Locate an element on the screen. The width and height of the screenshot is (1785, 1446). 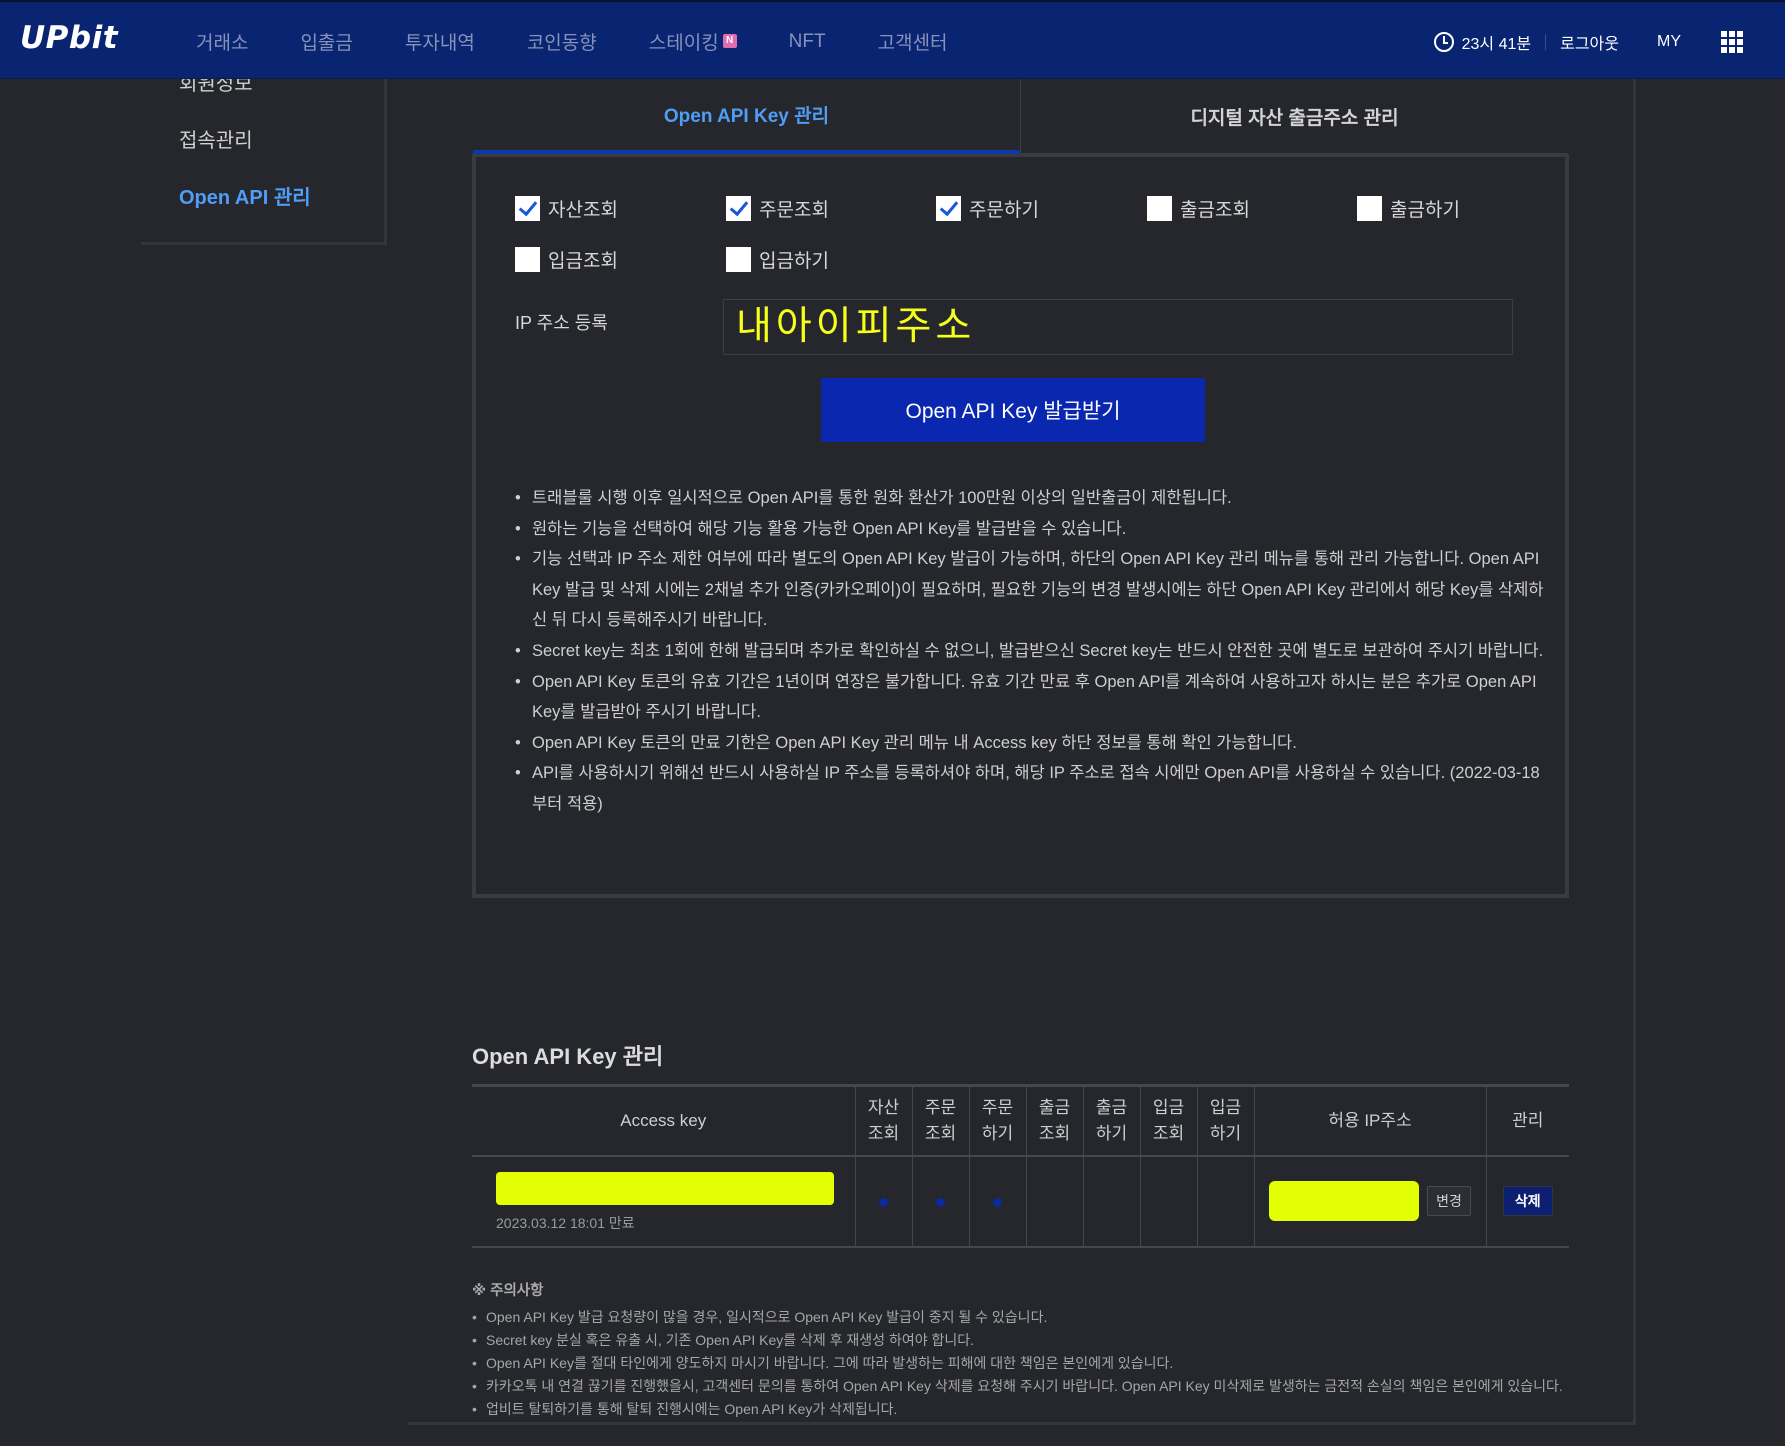
header-divider is located at coordinates (1546, 41).